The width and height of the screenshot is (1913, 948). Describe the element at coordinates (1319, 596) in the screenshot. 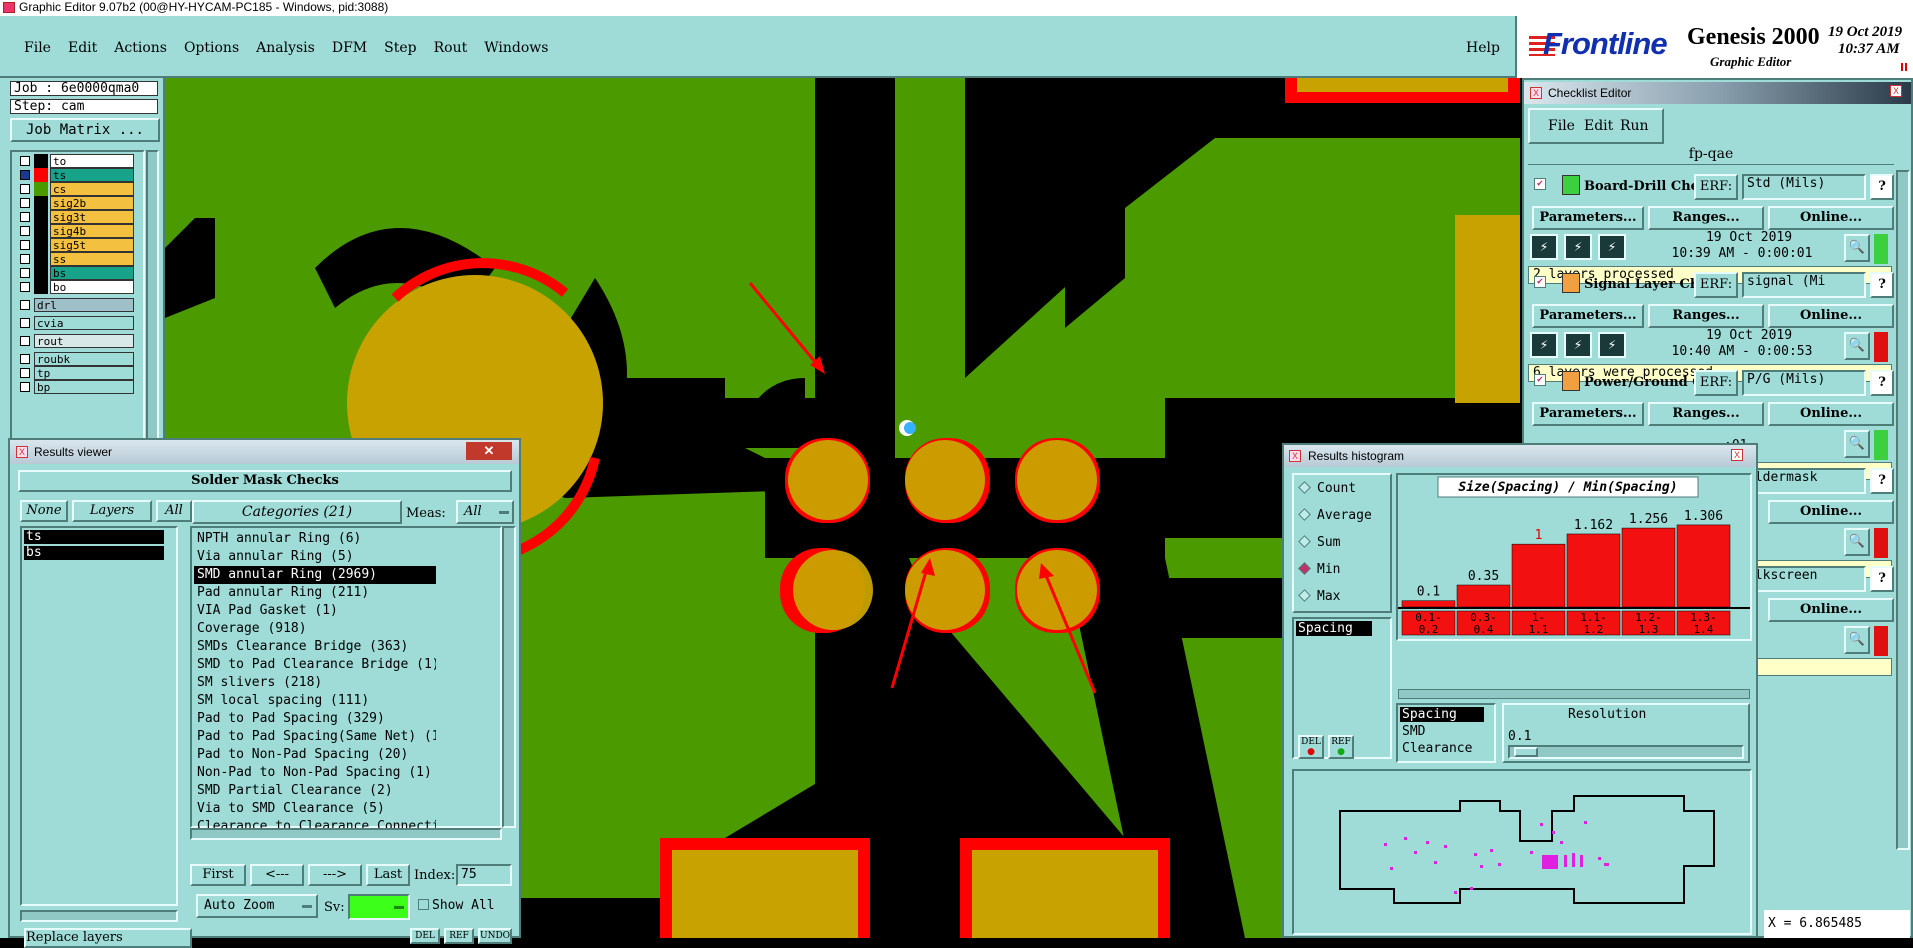

I see `option-max: Max` at that location.